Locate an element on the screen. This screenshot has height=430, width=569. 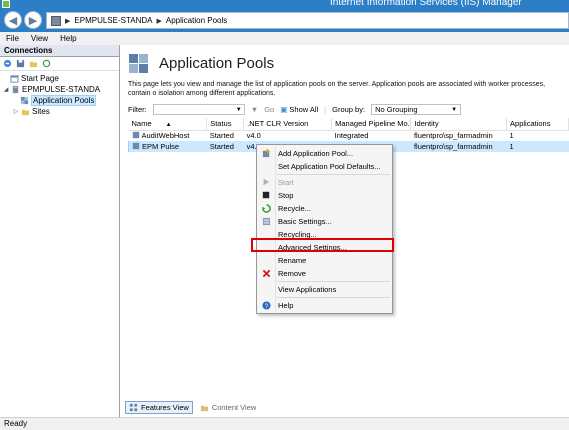
dropdown-arrow-icon: ▼ is located at coordinates (454, 109).